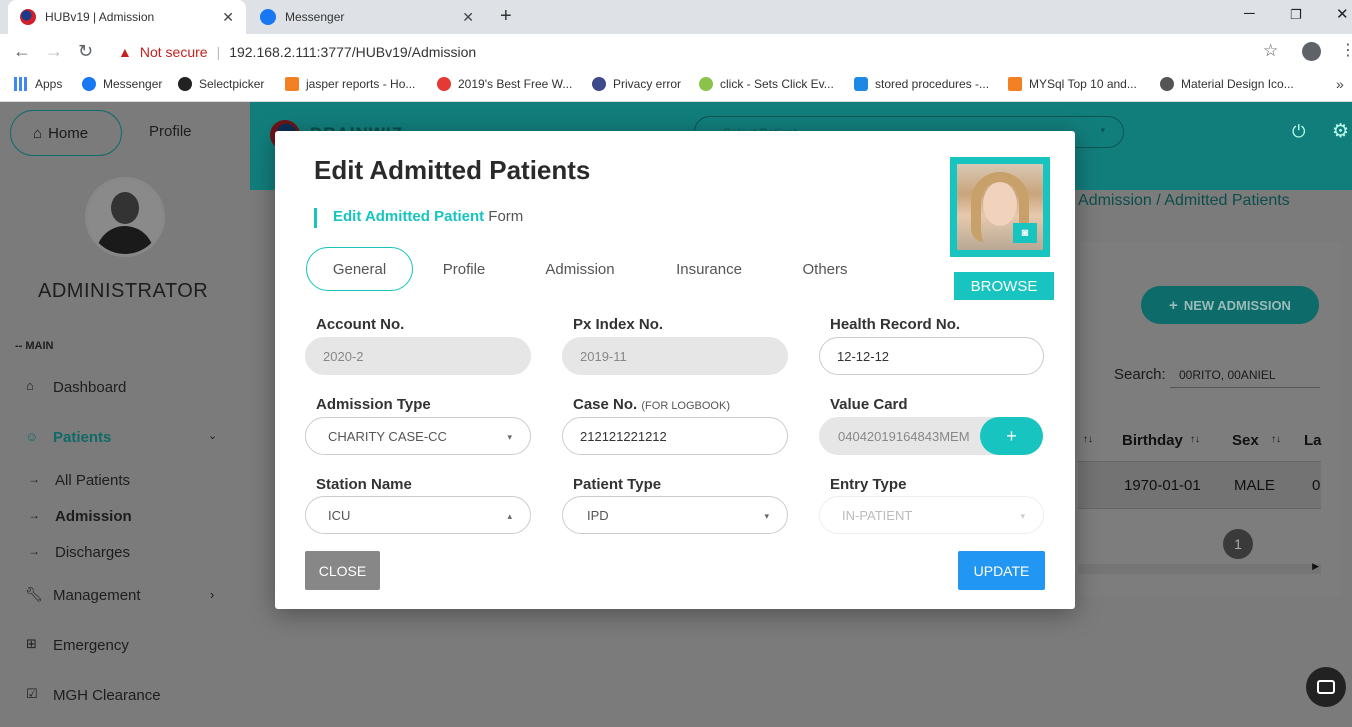 The width and height of the screenshot is (1352, 727). Describe the element at coordinates (418, 515) in the screenshot. I see `station-name-select: ICU ▴` at that location.